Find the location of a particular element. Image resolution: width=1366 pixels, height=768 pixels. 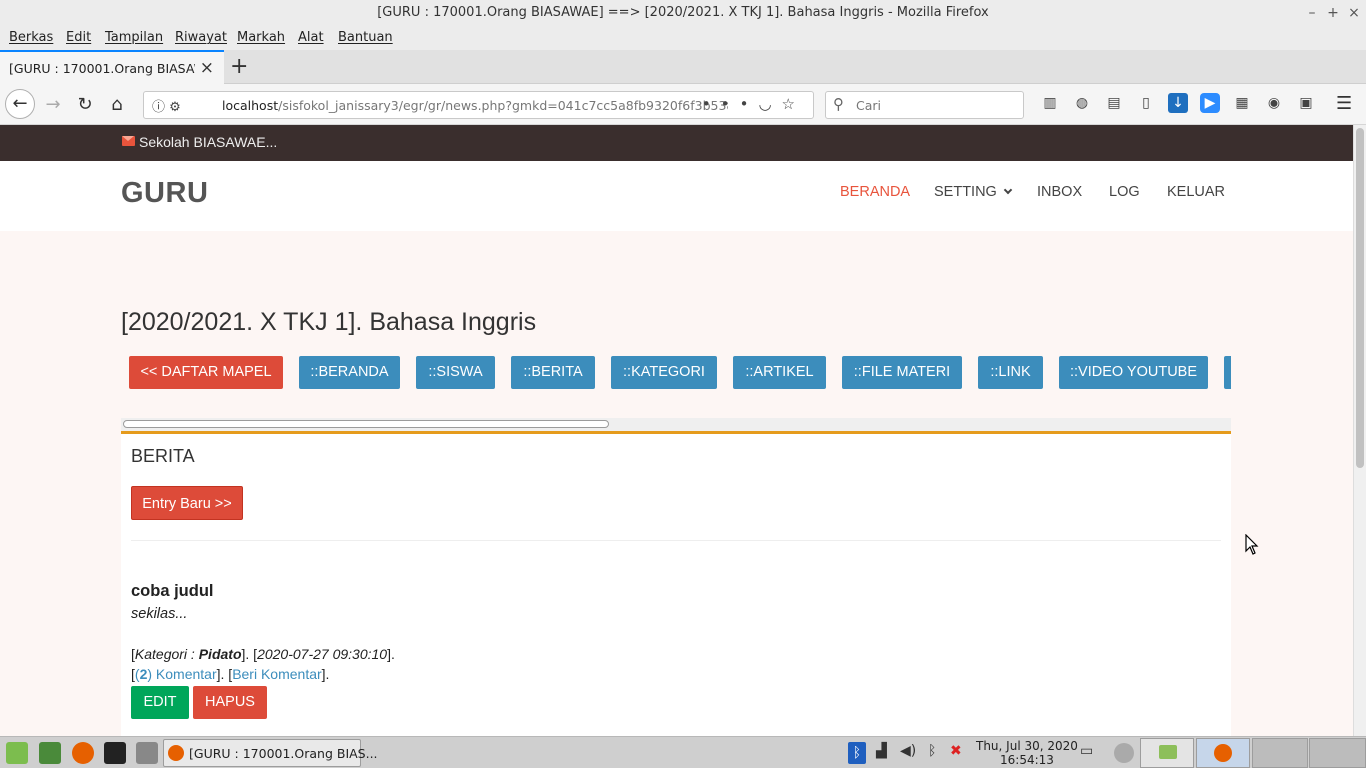

menu-riwayat: Riwayat is located at coordinates (201, 37).